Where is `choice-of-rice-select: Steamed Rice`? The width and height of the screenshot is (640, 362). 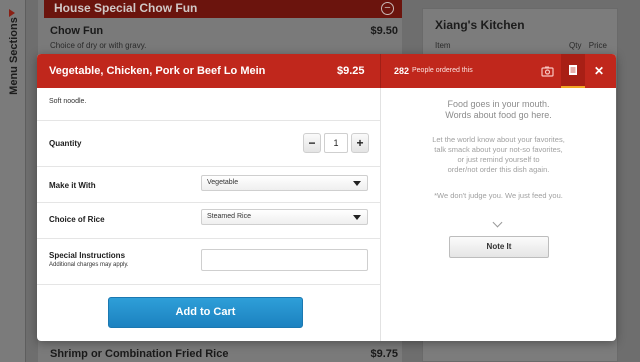
choice-of-rice-select: Steamed Rice is located at coordinates (284, 217).